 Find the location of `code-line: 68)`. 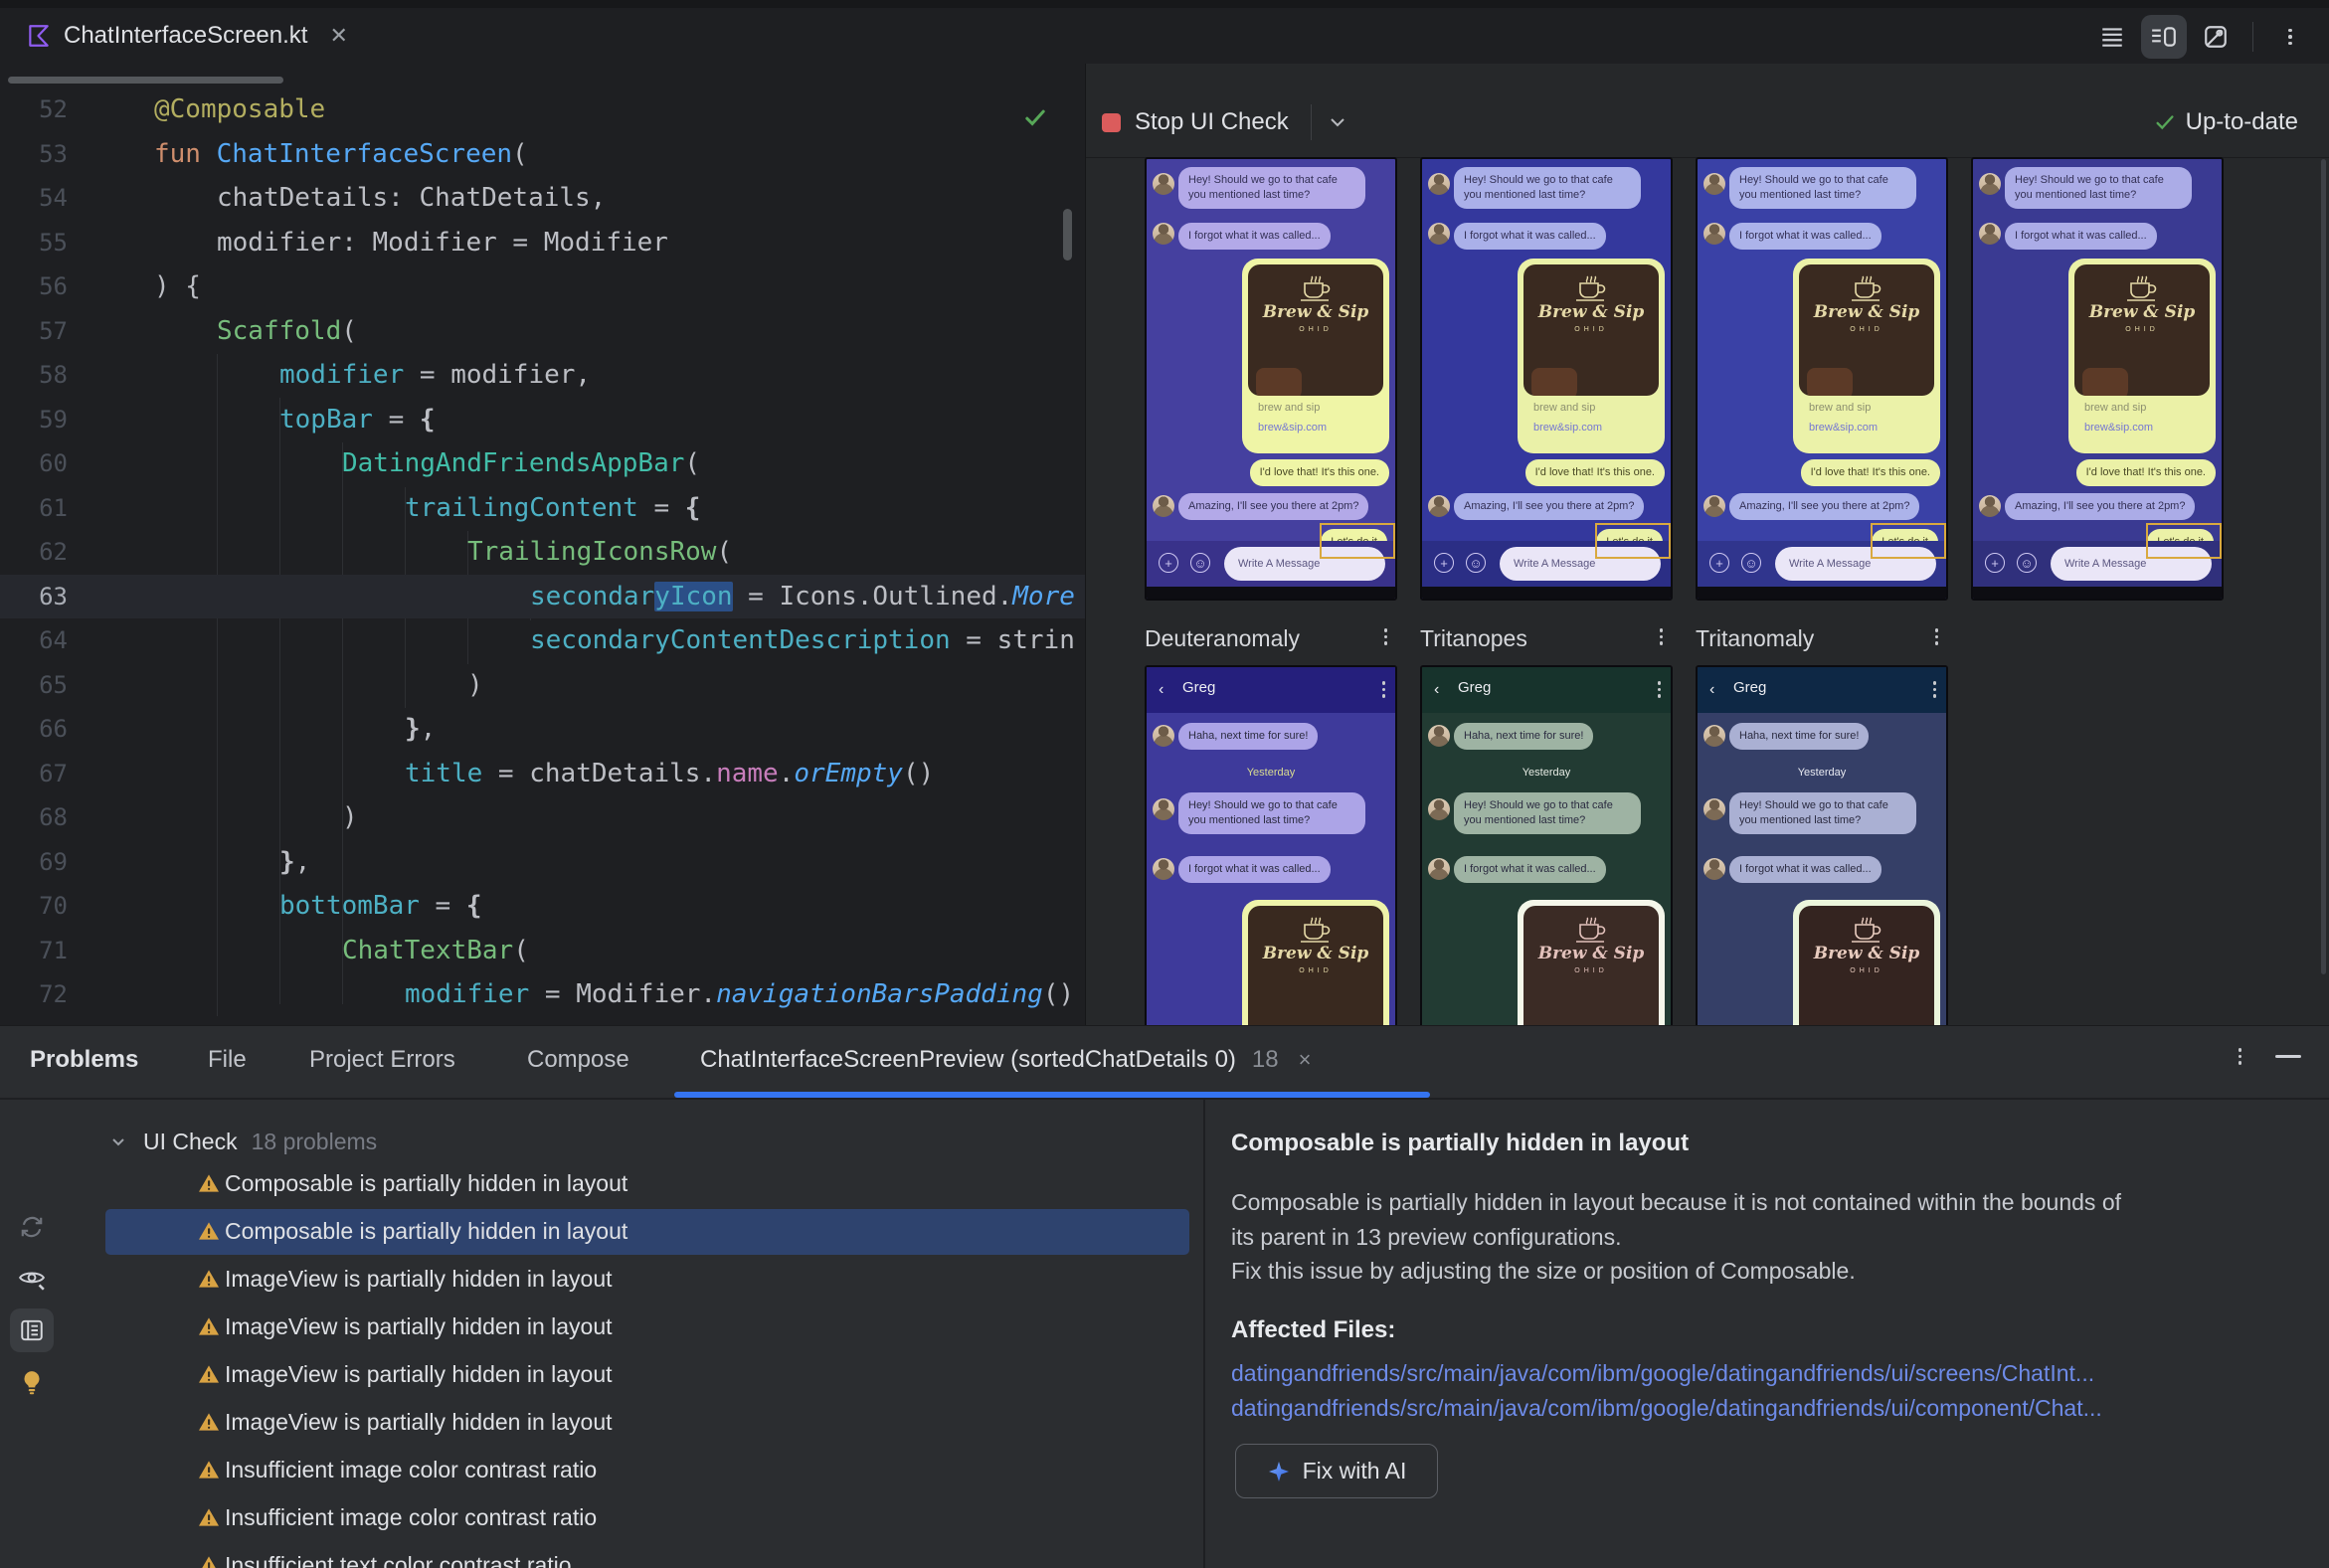

code-line: 68) is located at coordinates (542, 817).